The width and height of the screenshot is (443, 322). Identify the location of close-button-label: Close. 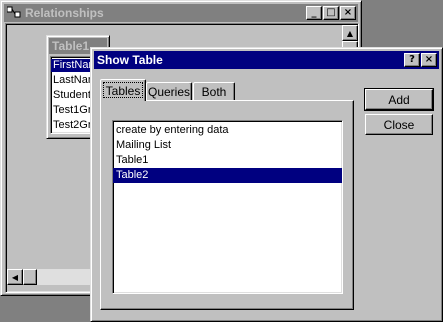
(399, 124).